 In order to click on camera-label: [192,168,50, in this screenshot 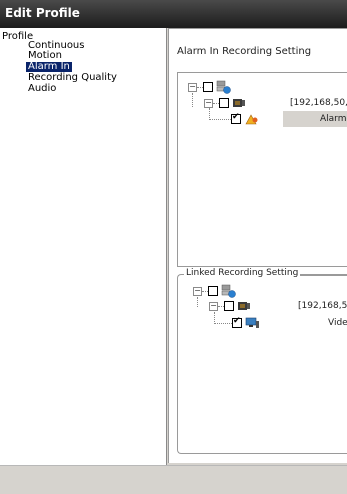, I will do `click(322, 306)`.